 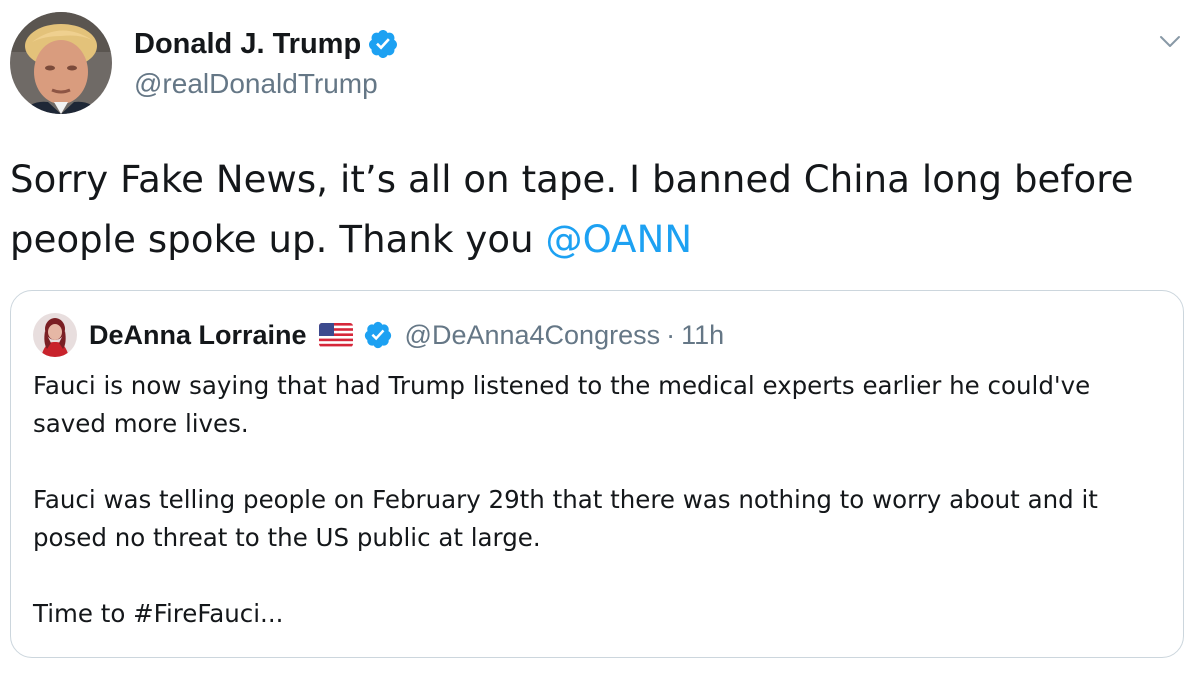 I want to click on verified-badge-icon, so click(x=383, y=44).